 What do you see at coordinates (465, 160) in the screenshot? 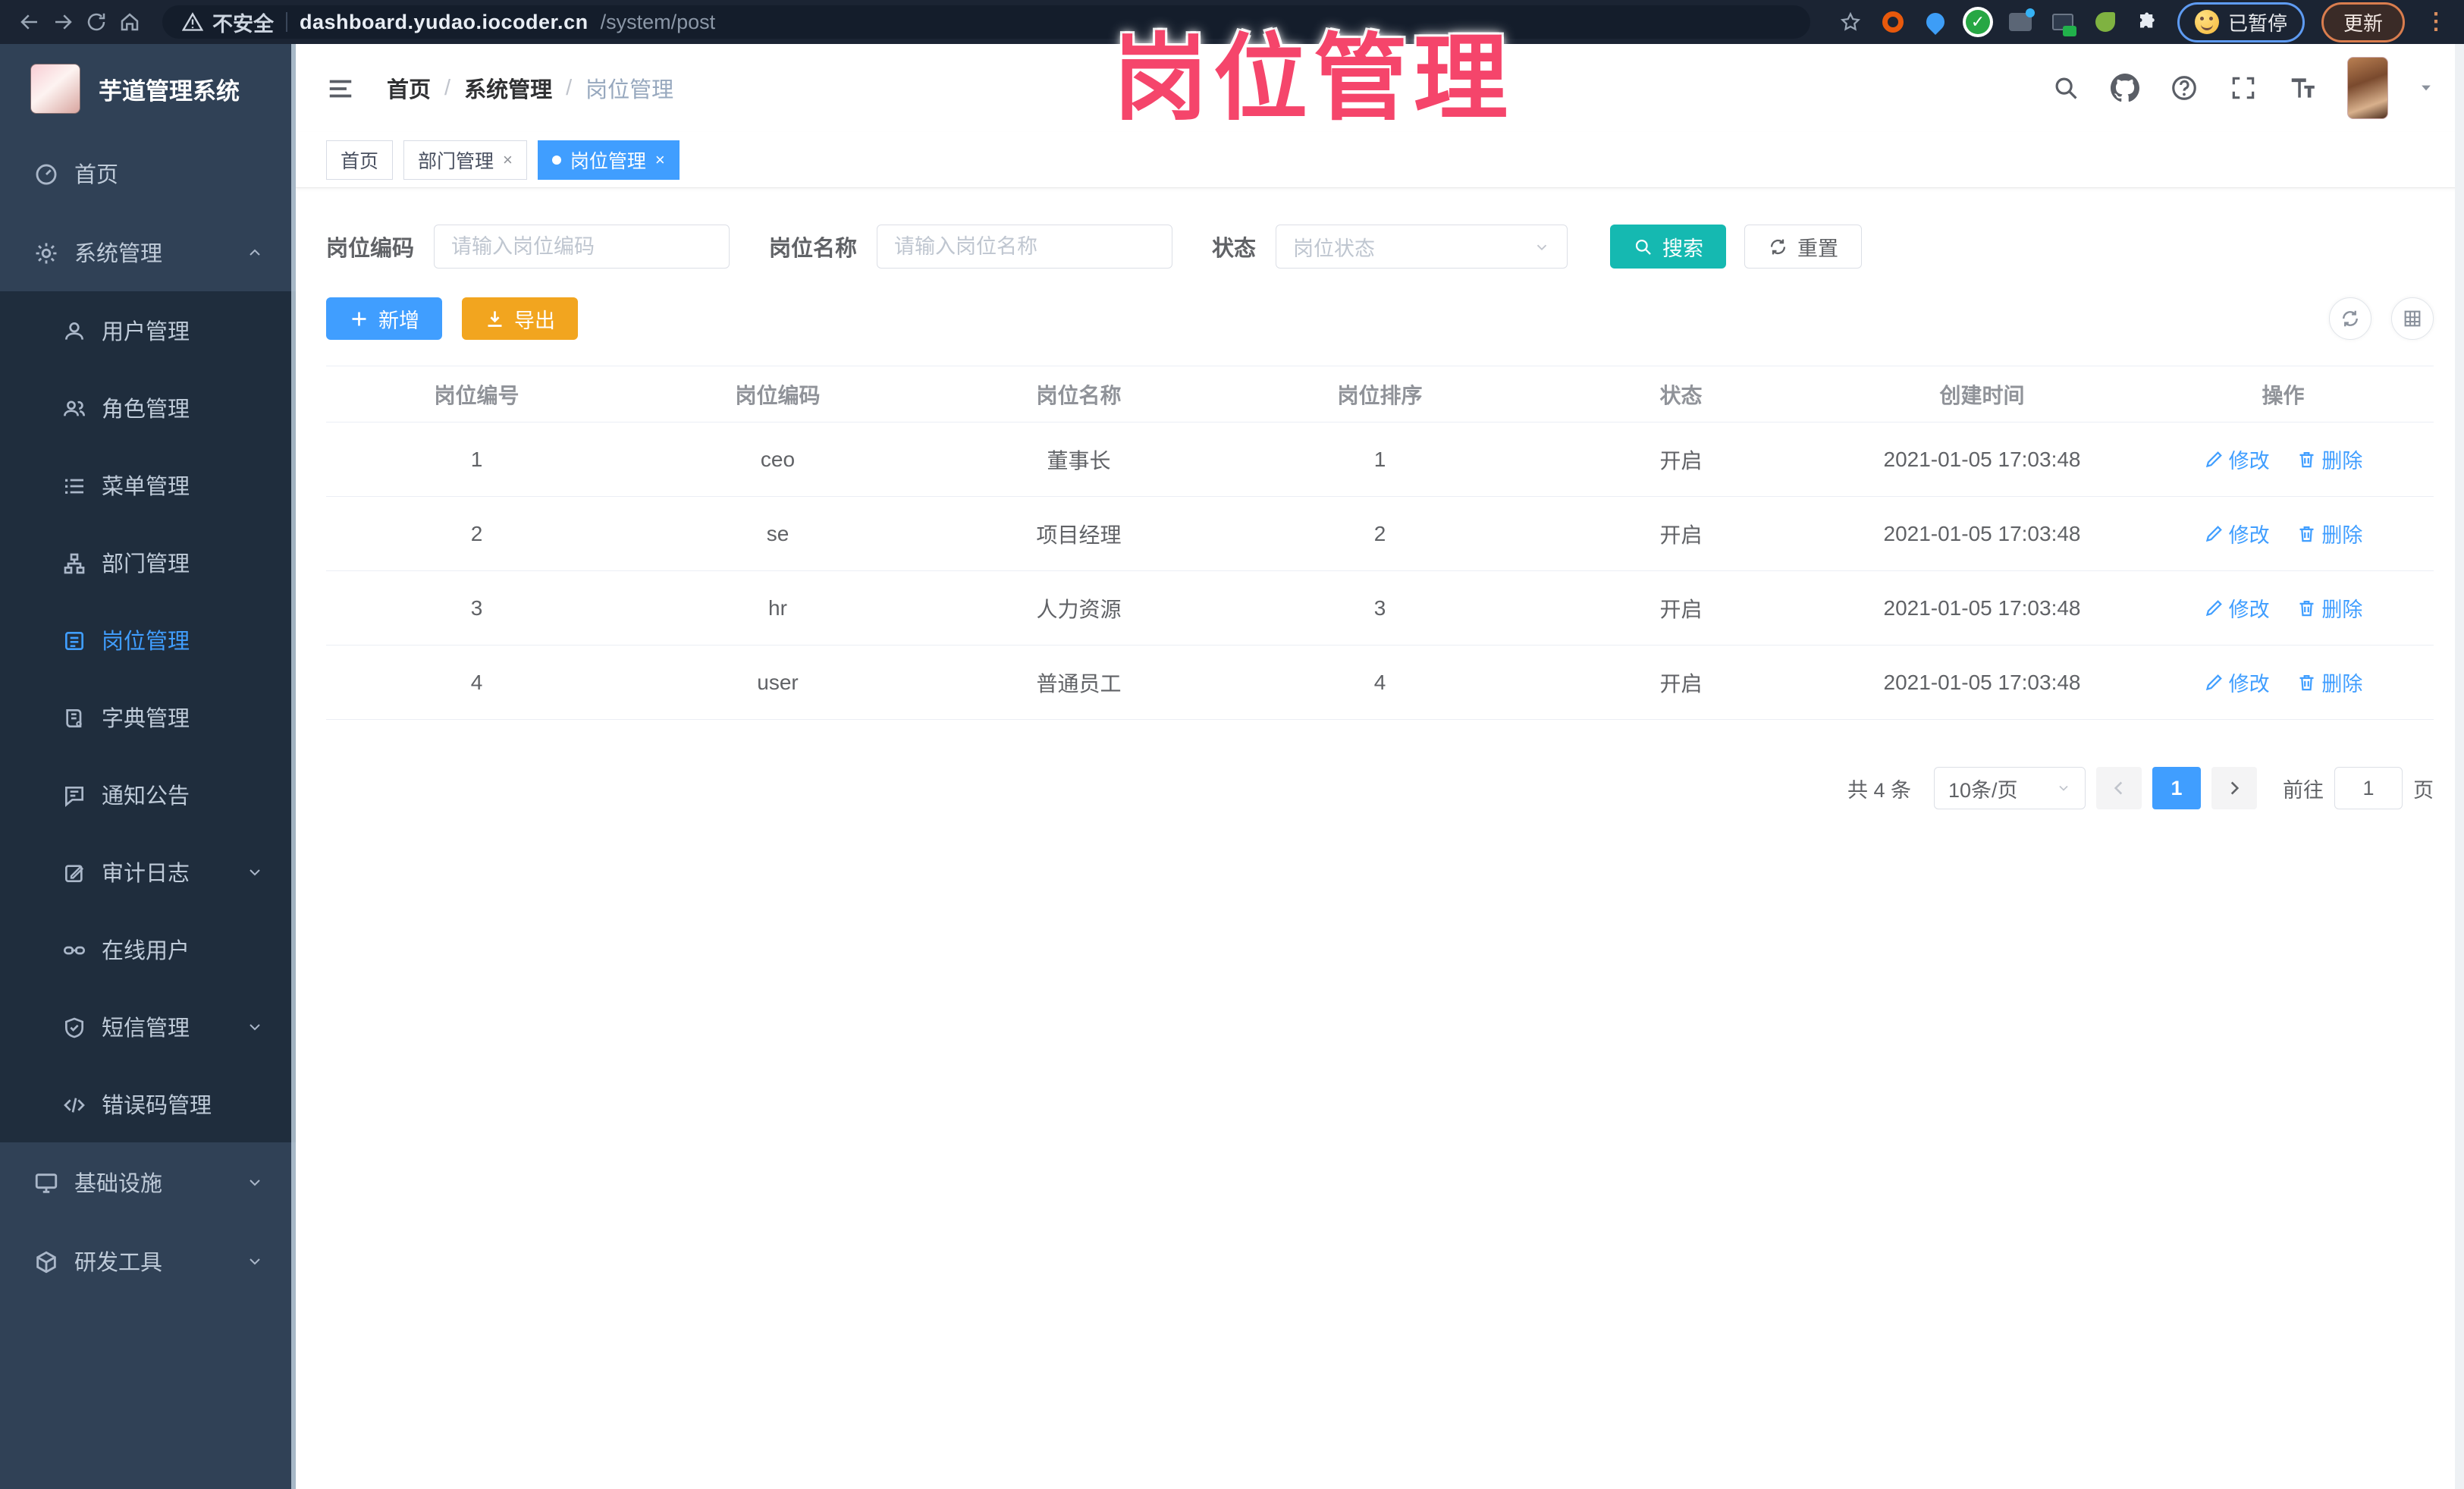
I see `tab-departments: 部门管理 ×` at bounding box center [465, 160].